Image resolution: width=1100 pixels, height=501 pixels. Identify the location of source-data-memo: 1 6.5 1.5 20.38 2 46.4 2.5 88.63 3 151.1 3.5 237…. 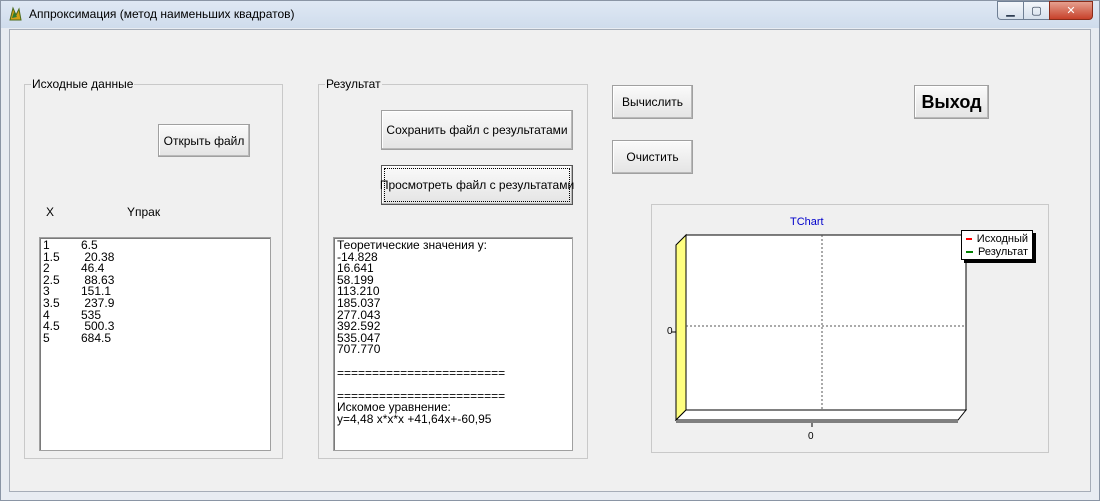
(155, 344).